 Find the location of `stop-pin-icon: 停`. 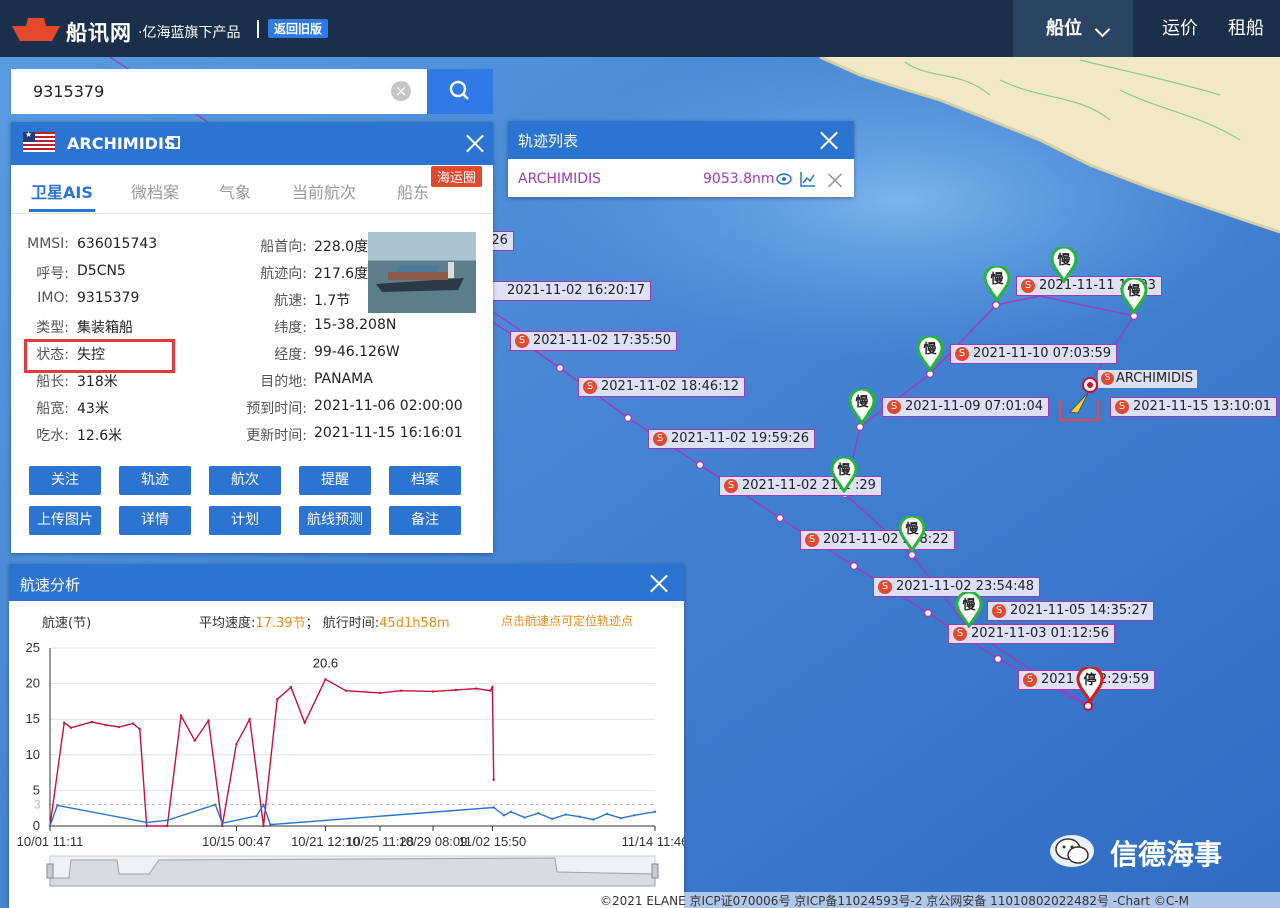

stop-pin-icon: 停 is located at coordinates (1090, 684).